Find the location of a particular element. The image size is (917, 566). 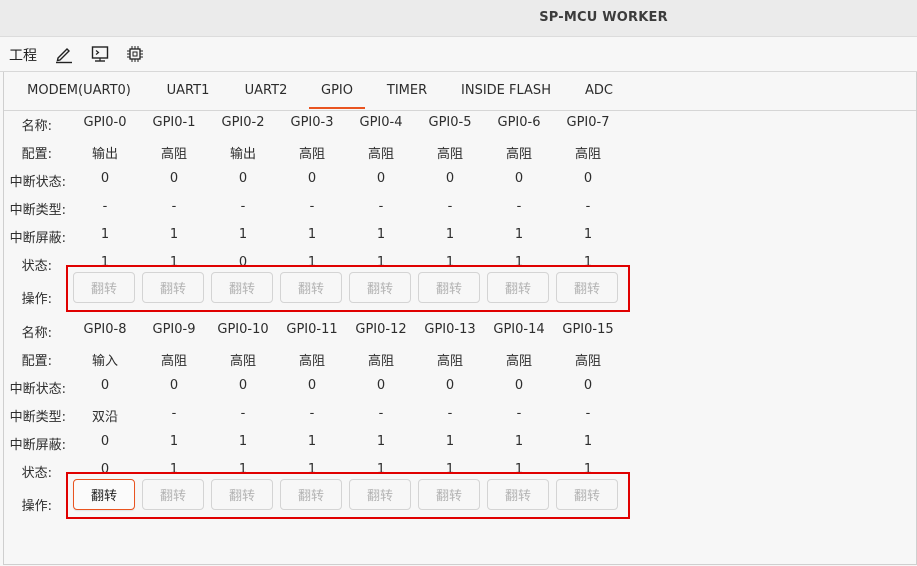

gpio-name-cell: GPI0-5 is located at coordinates (450, 122).